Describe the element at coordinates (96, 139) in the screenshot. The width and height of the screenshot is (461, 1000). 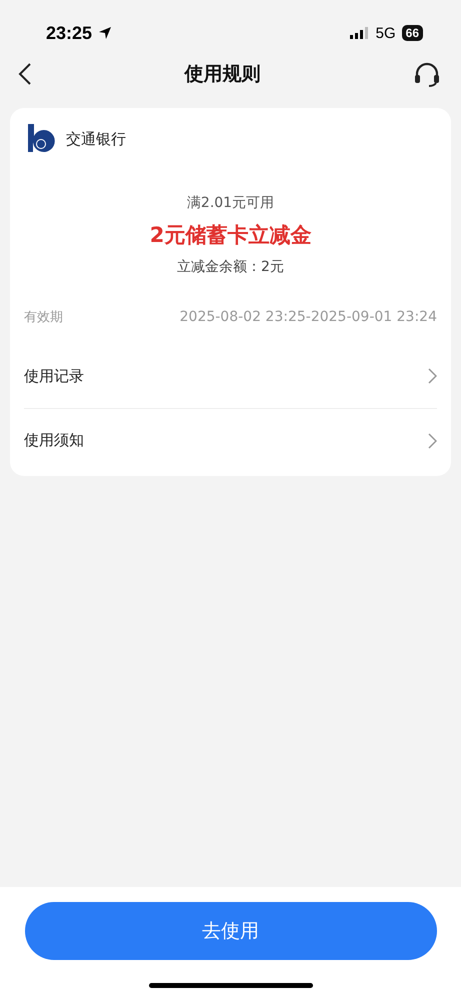
I see `bank-name: 交通银行` at that location.